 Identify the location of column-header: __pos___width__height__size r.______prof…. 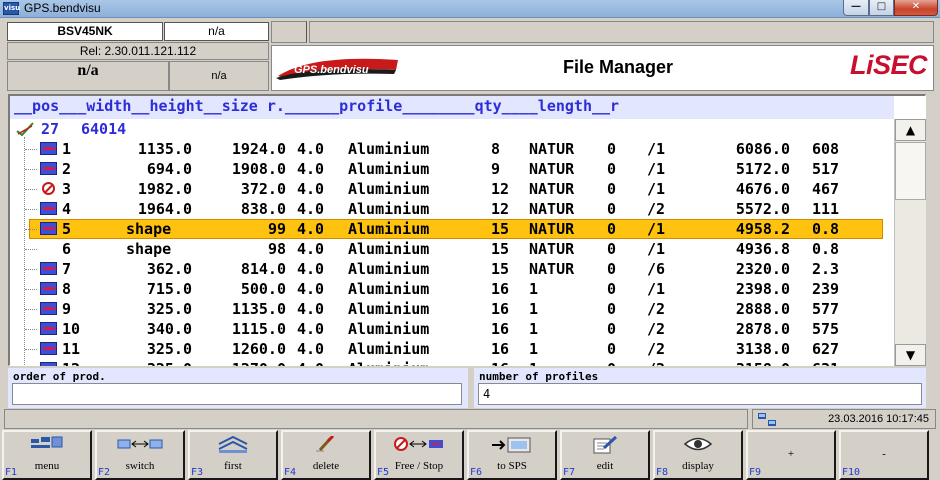
(452, 107).